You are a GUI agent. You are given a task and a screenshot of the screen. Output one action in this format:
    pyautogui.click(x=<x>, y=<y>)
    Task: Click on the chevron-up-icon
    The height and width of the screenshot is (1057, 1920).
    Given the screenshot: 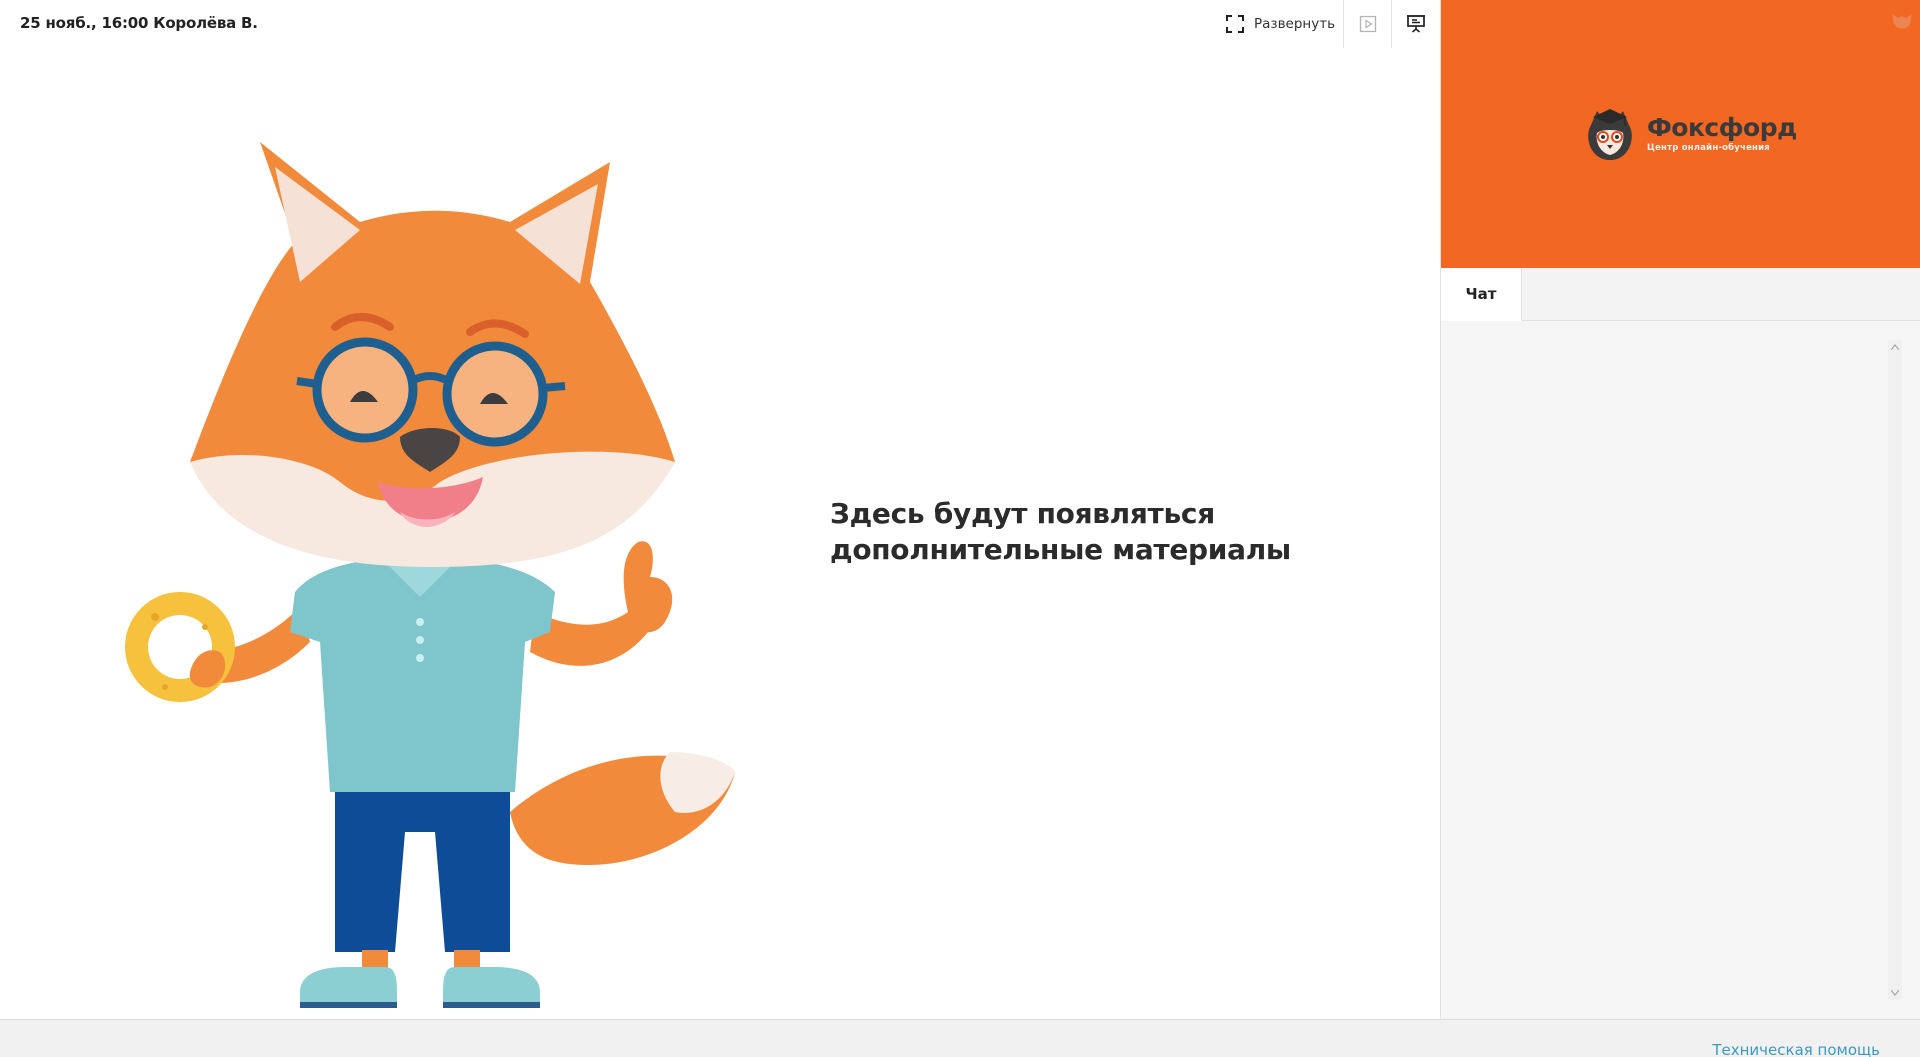 What is the action you would take?
    pyautogui.click(x=1895, y=347)
    